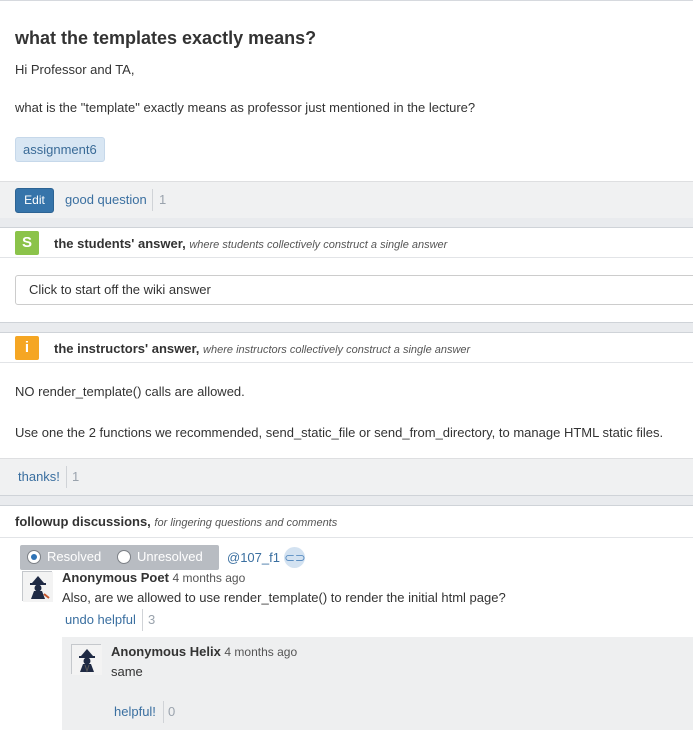 The image size is (693, 733). I want to click on undo-helpful-link: undo helpful, so click(100, 619).